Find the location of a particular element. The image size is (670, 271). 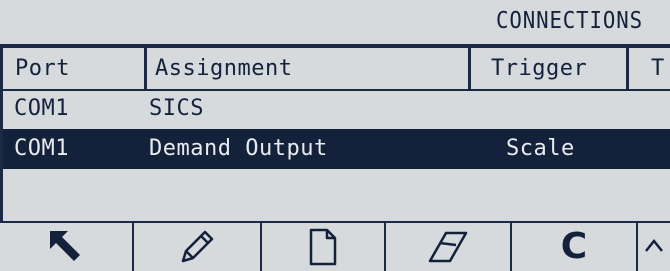

clear-softkey: C is located at coordinates (575, 247).